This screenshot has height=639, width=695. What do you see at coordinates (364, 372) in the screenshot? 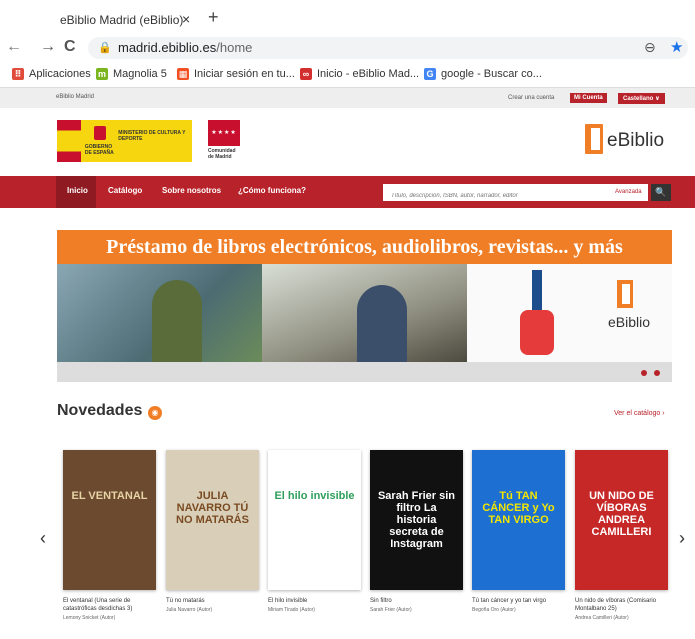
I see `banner-footer` at bounding box center [364, 372].